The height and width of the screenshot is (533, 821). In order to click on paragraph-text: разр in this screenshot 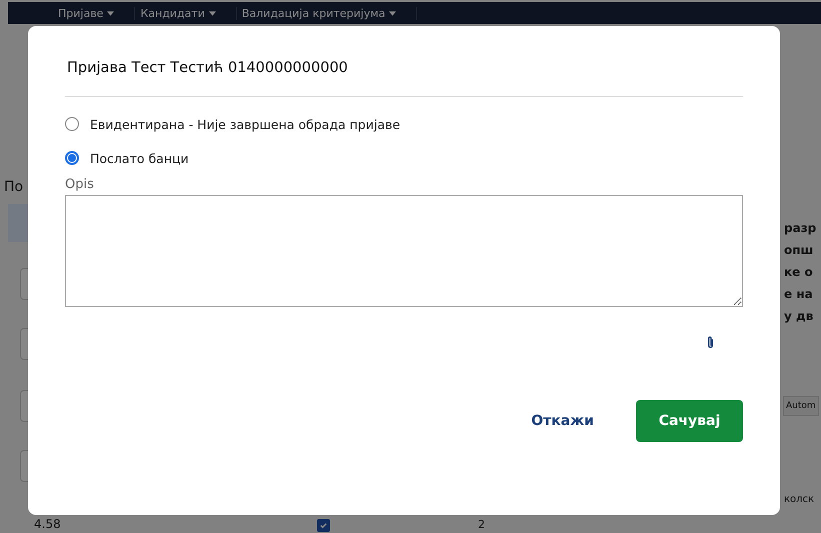, I will do `click(800, 228)`.